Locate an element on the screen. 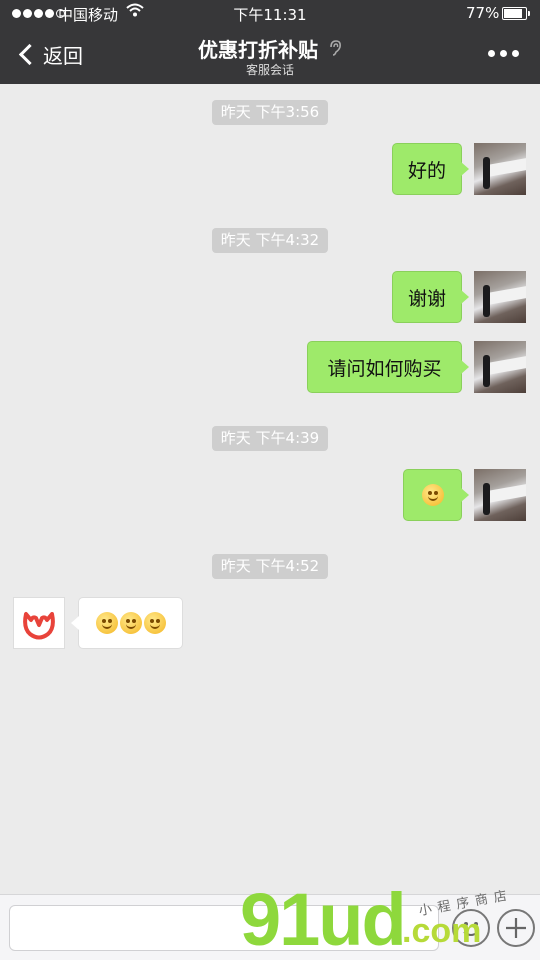 This screenshot has height=960, width=540. grin-emoji-icon is located at coordinates (154, 623).